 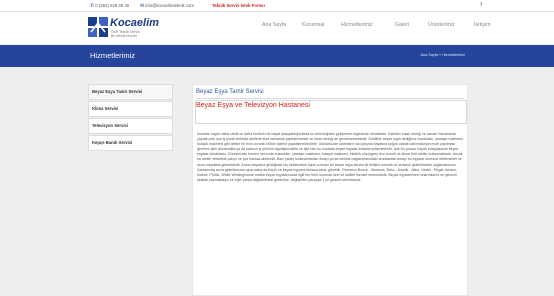 I want to click on sidebar-item-kepce-bandi: Kepçe Bandı Servisi, so click(x=130, y=143).